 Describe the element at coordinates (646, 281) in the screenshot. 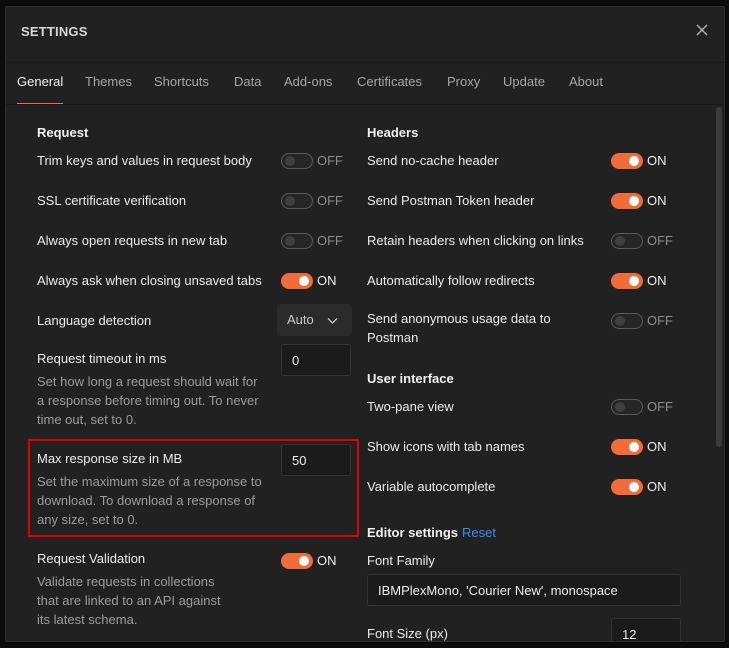

I see `follow-redirects-toggle: ON` at that location.